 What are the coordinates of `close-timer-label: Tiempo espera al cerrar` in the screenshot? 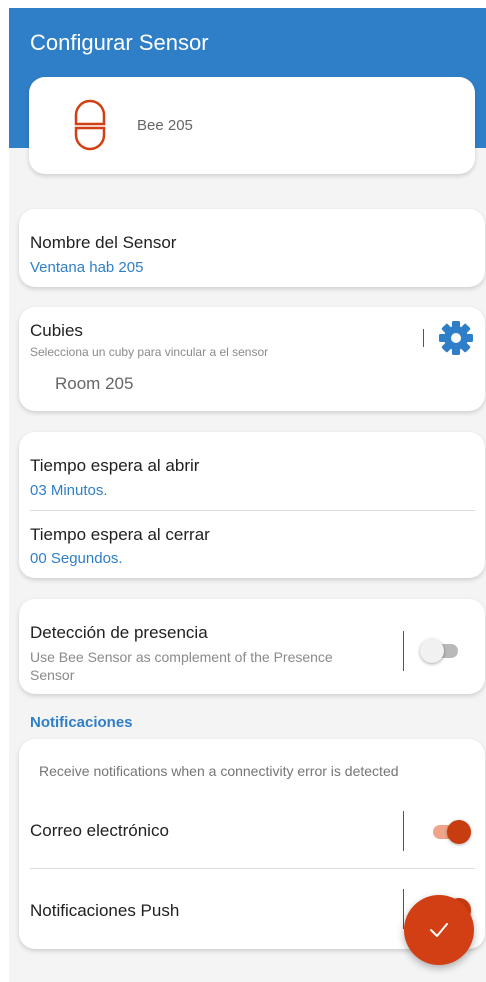 It's located at (120, 534).